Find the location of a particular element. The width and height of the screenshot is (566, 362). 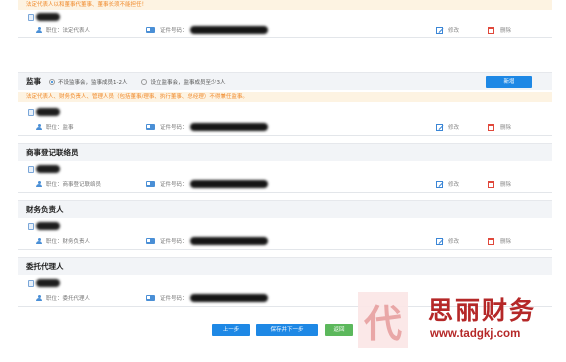

radio-option-no-board: 不设监事会，监事成员1-2人 is located at coordinates (88, 82).